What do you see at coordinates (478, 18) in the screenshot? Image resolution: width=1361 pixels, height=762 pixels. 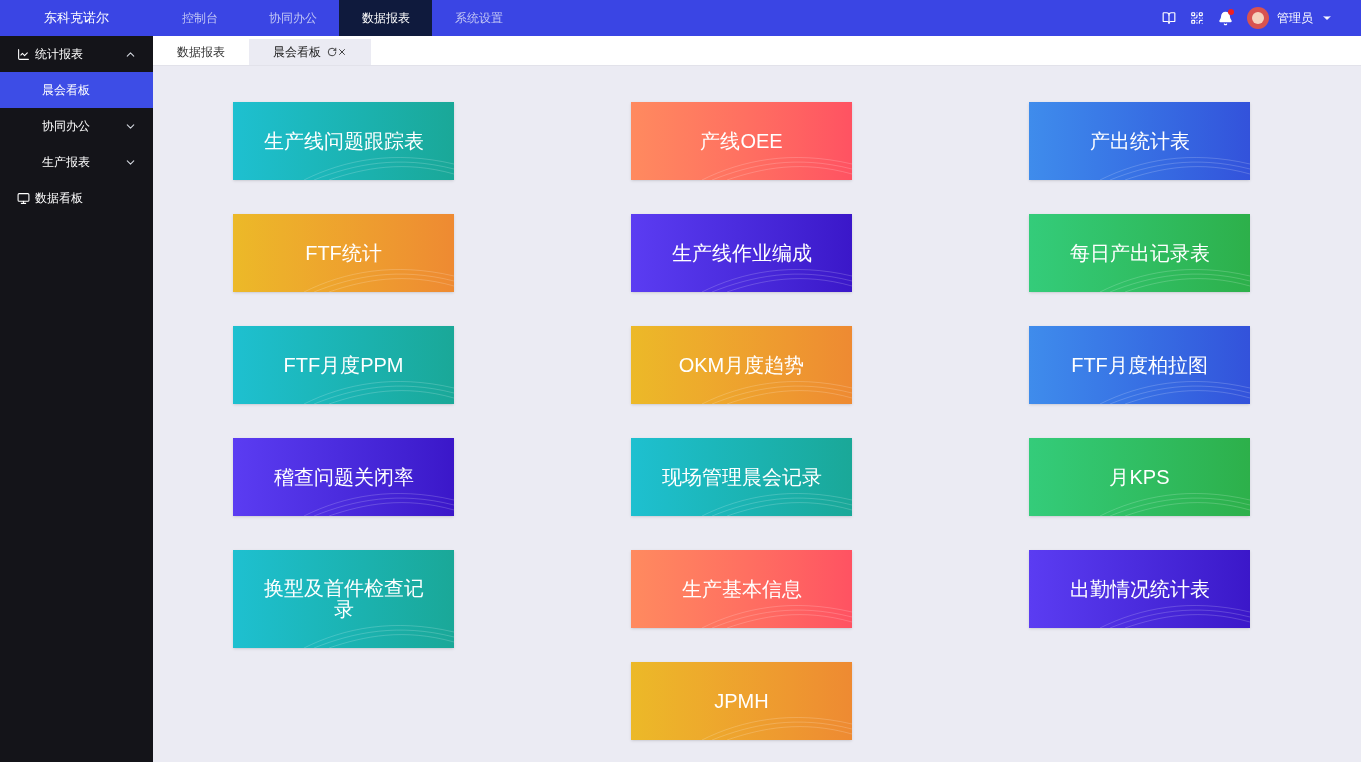 I see `nav-tab: 系统设置` at bounding box center [478, 18].